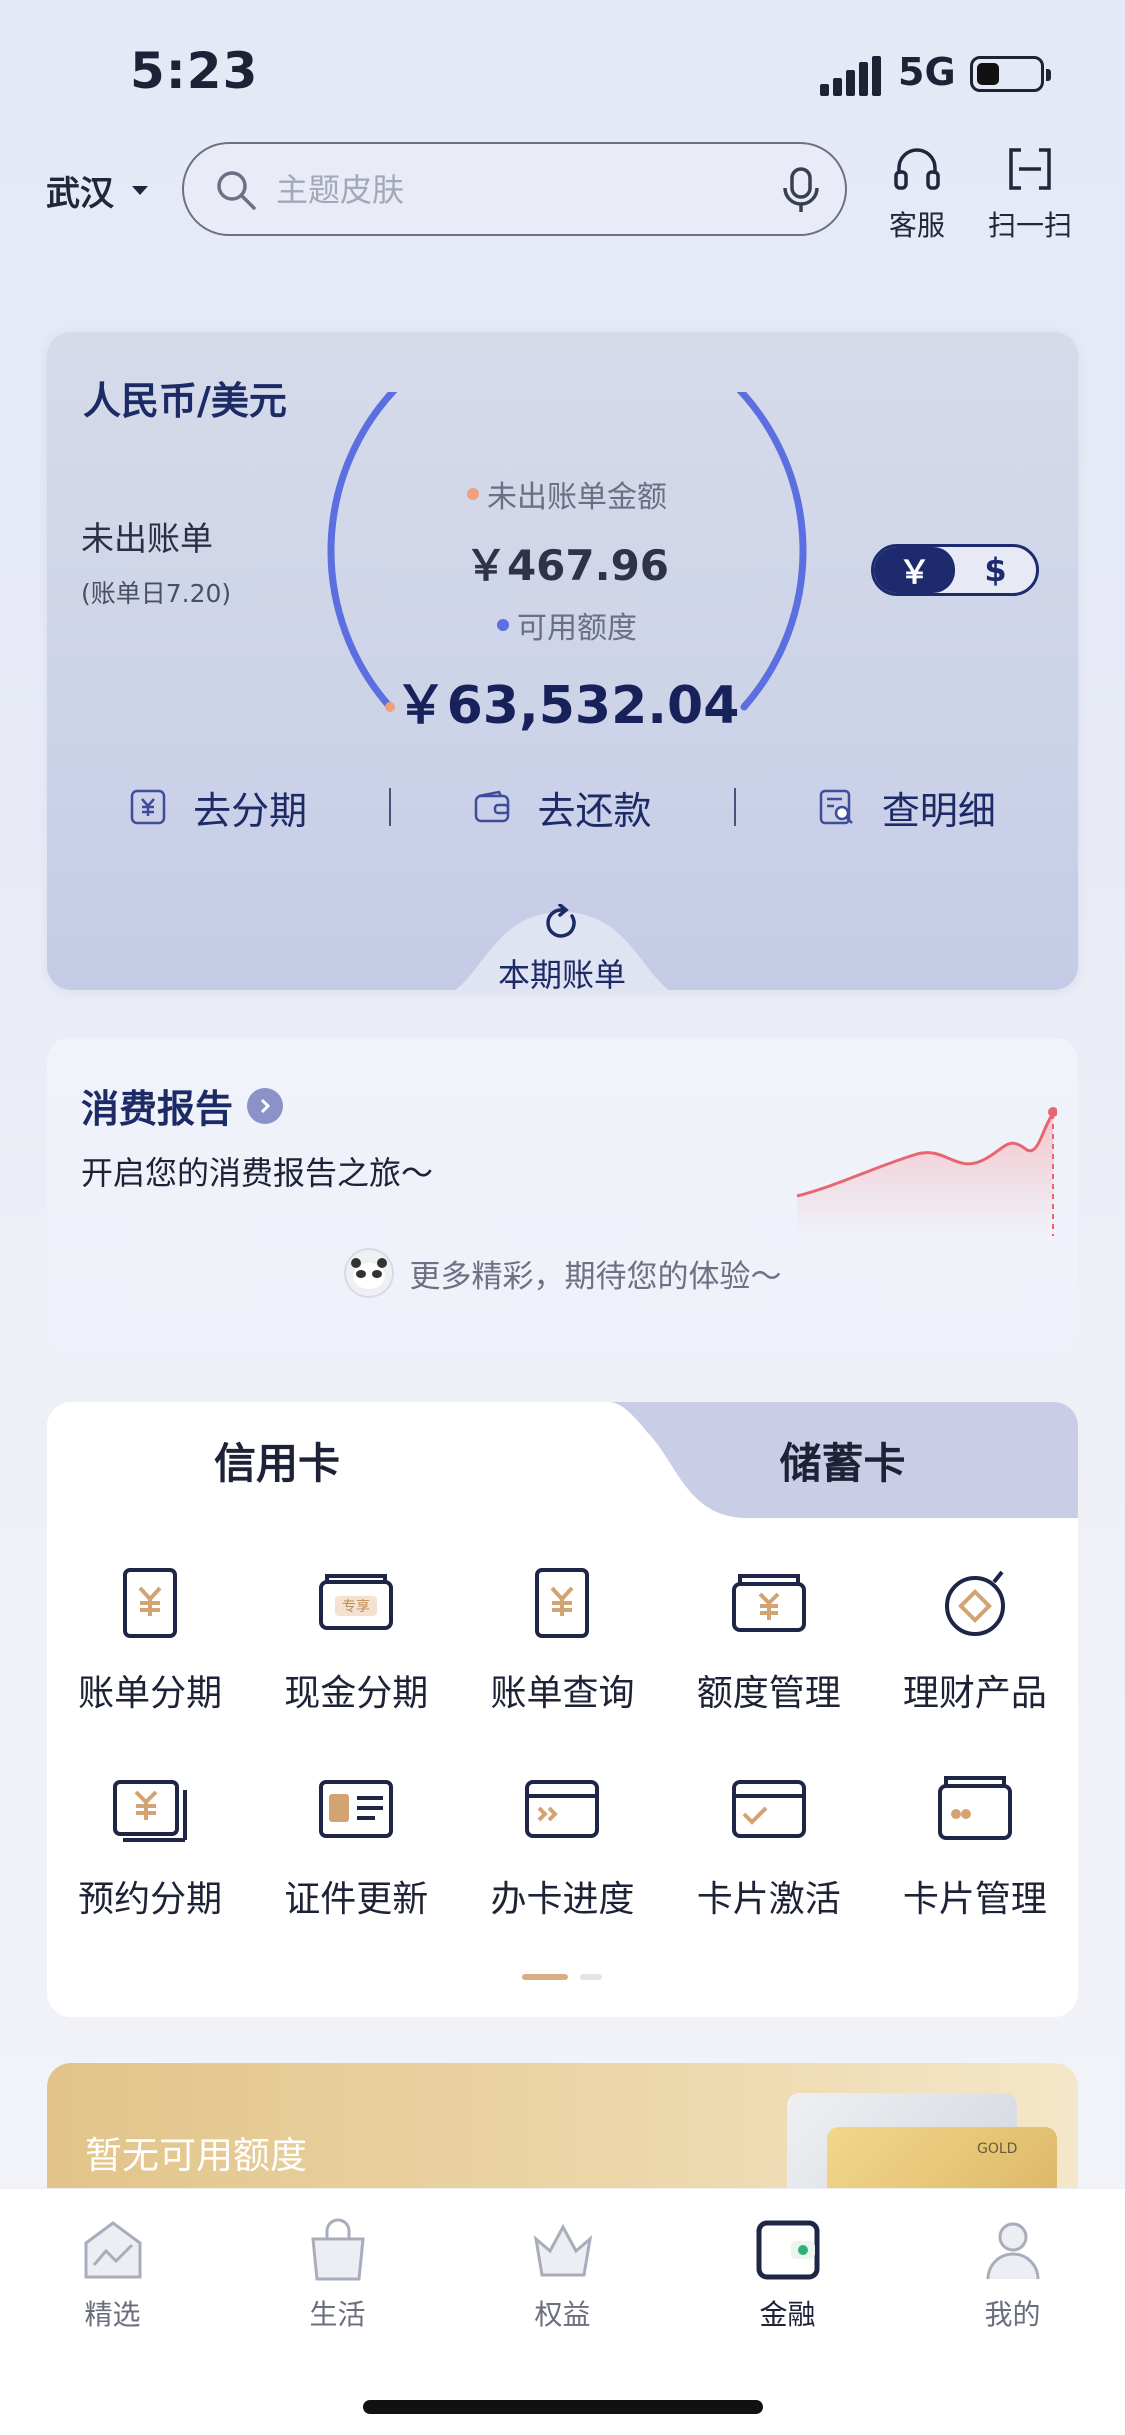 The image size is (1125, 2435). What do you see at coordinates (567, 605) in the screenshot?
I see `gauge-values: 未出账单金额 ￥467.96 可用额度 ￥63,532.04` at bounding box center [567, 605].